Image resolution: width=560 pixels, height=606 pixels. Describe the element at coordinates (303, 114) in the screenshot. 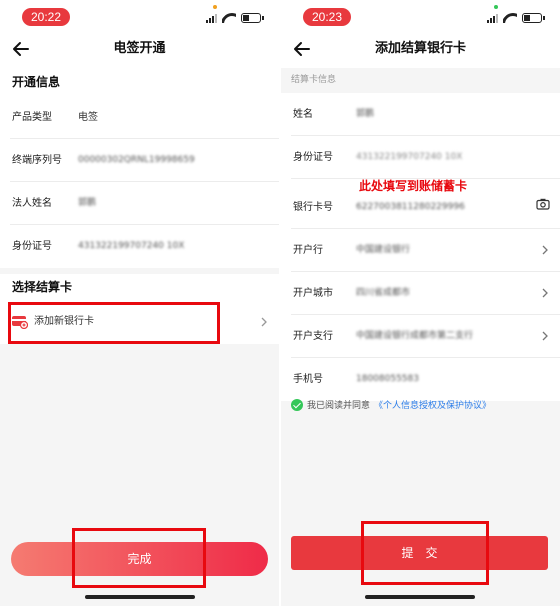

I see `row-label: 姓名` at that location.